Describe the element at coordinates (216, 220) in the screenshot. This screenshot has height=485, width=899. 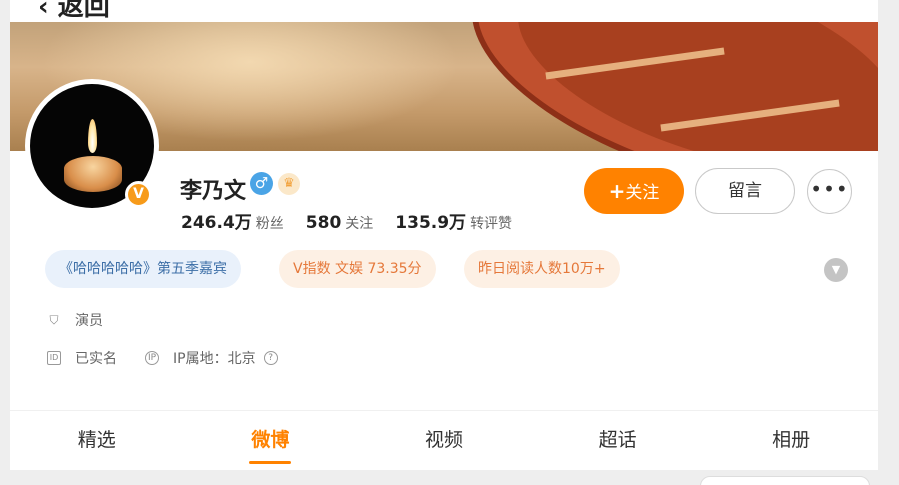
I see `followers-count: 246.4万` at that location.